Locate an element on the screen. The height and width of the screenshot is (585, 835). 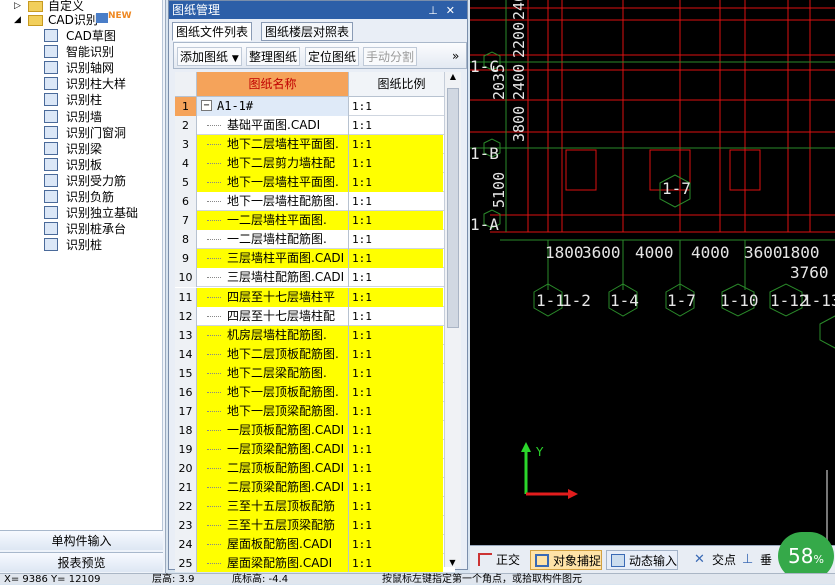
drawing-name-cell: 三层墙柱配筋图.CADI is located at coordinates (273, 278).